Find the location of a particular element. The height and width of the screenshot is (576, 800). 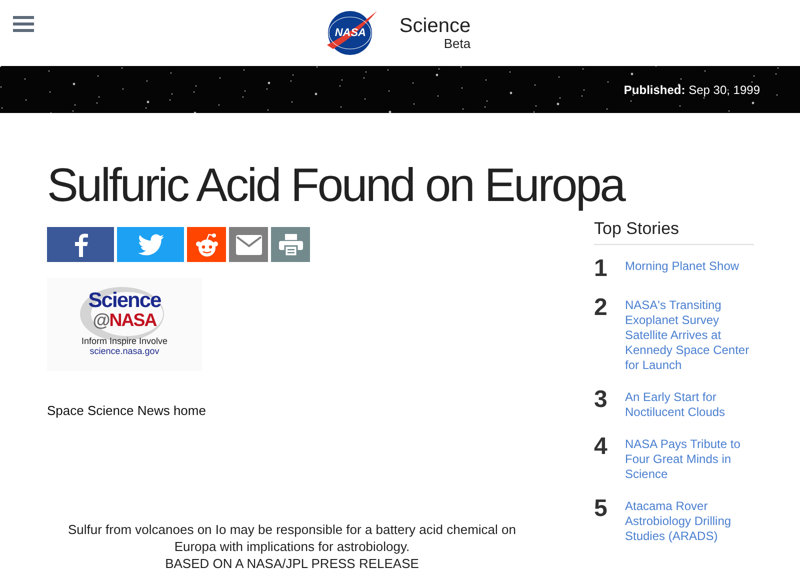

story-link: Atacama Rover Astrobiology Drilling Studies (ARADS) is located at coordinates (689, 520).